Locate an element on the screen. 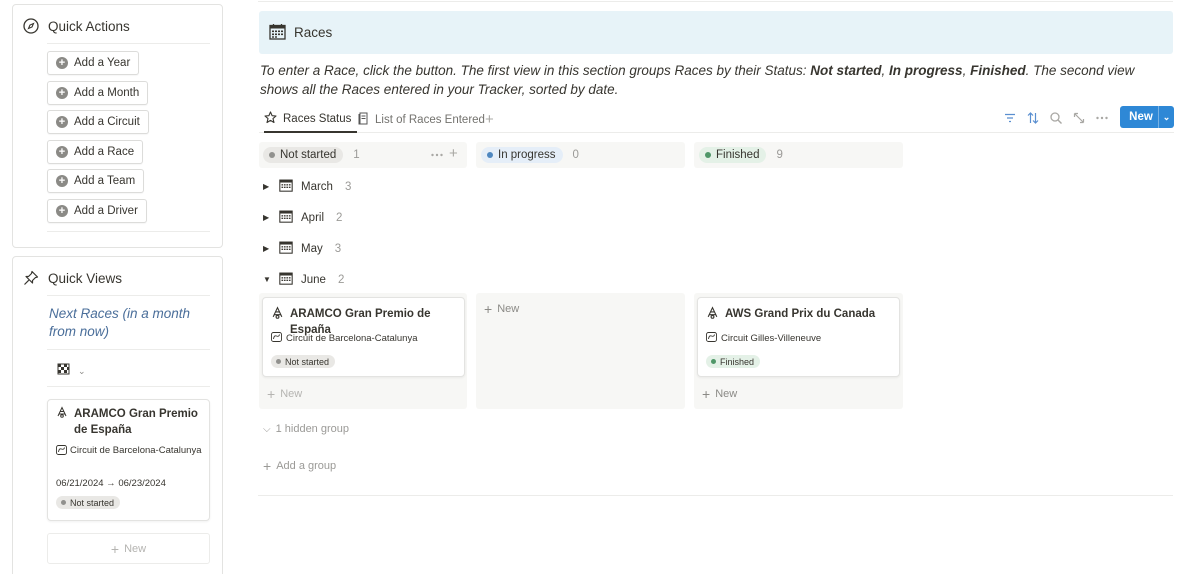 The height and width of the screenshot is (574, 1200). tab-label: Races Status is located at coordinates (317, 118).